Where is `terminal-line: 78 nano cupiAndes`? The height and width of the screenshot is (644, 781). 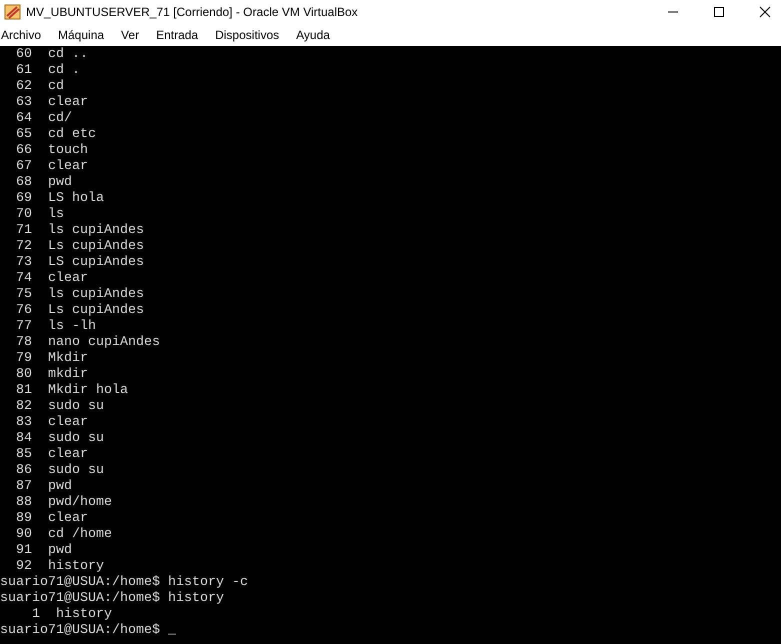
terminal-line: 78 nano cupiAndes is located at coordinates (87, 343).